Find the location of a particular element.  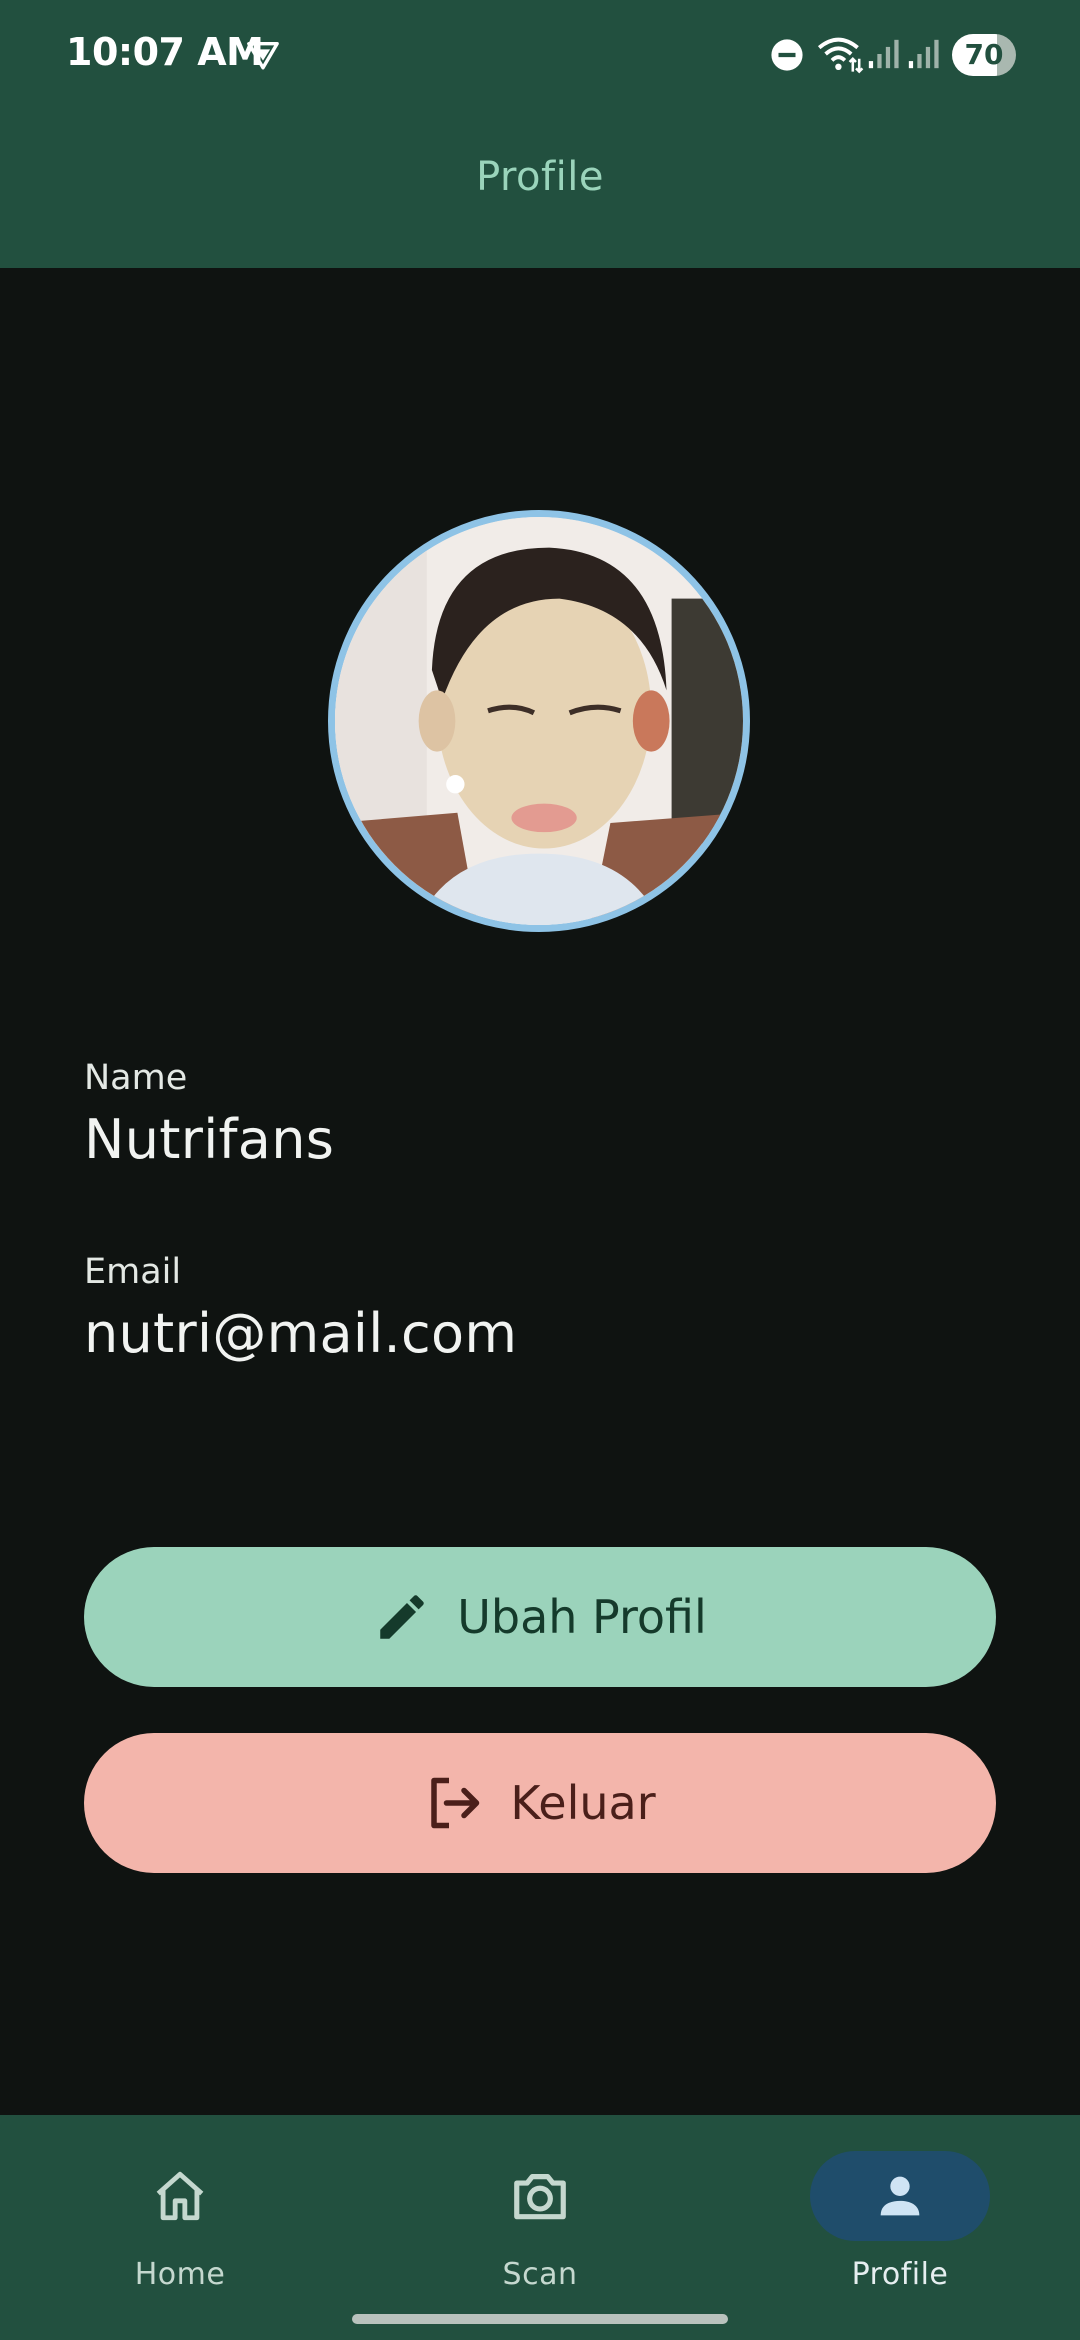

do-not-disturb-icon is located at coordinates (787, 55).